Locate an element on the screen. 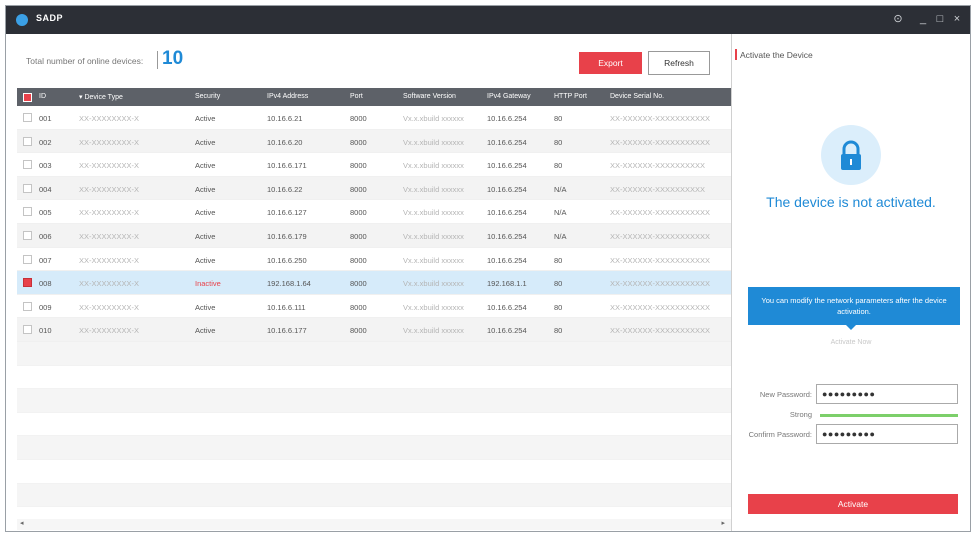 The height and width of the screenshot is (537, 976). column-header-ipv4-gateway: IPv4 Gateway is located at coordinates (509, 96).